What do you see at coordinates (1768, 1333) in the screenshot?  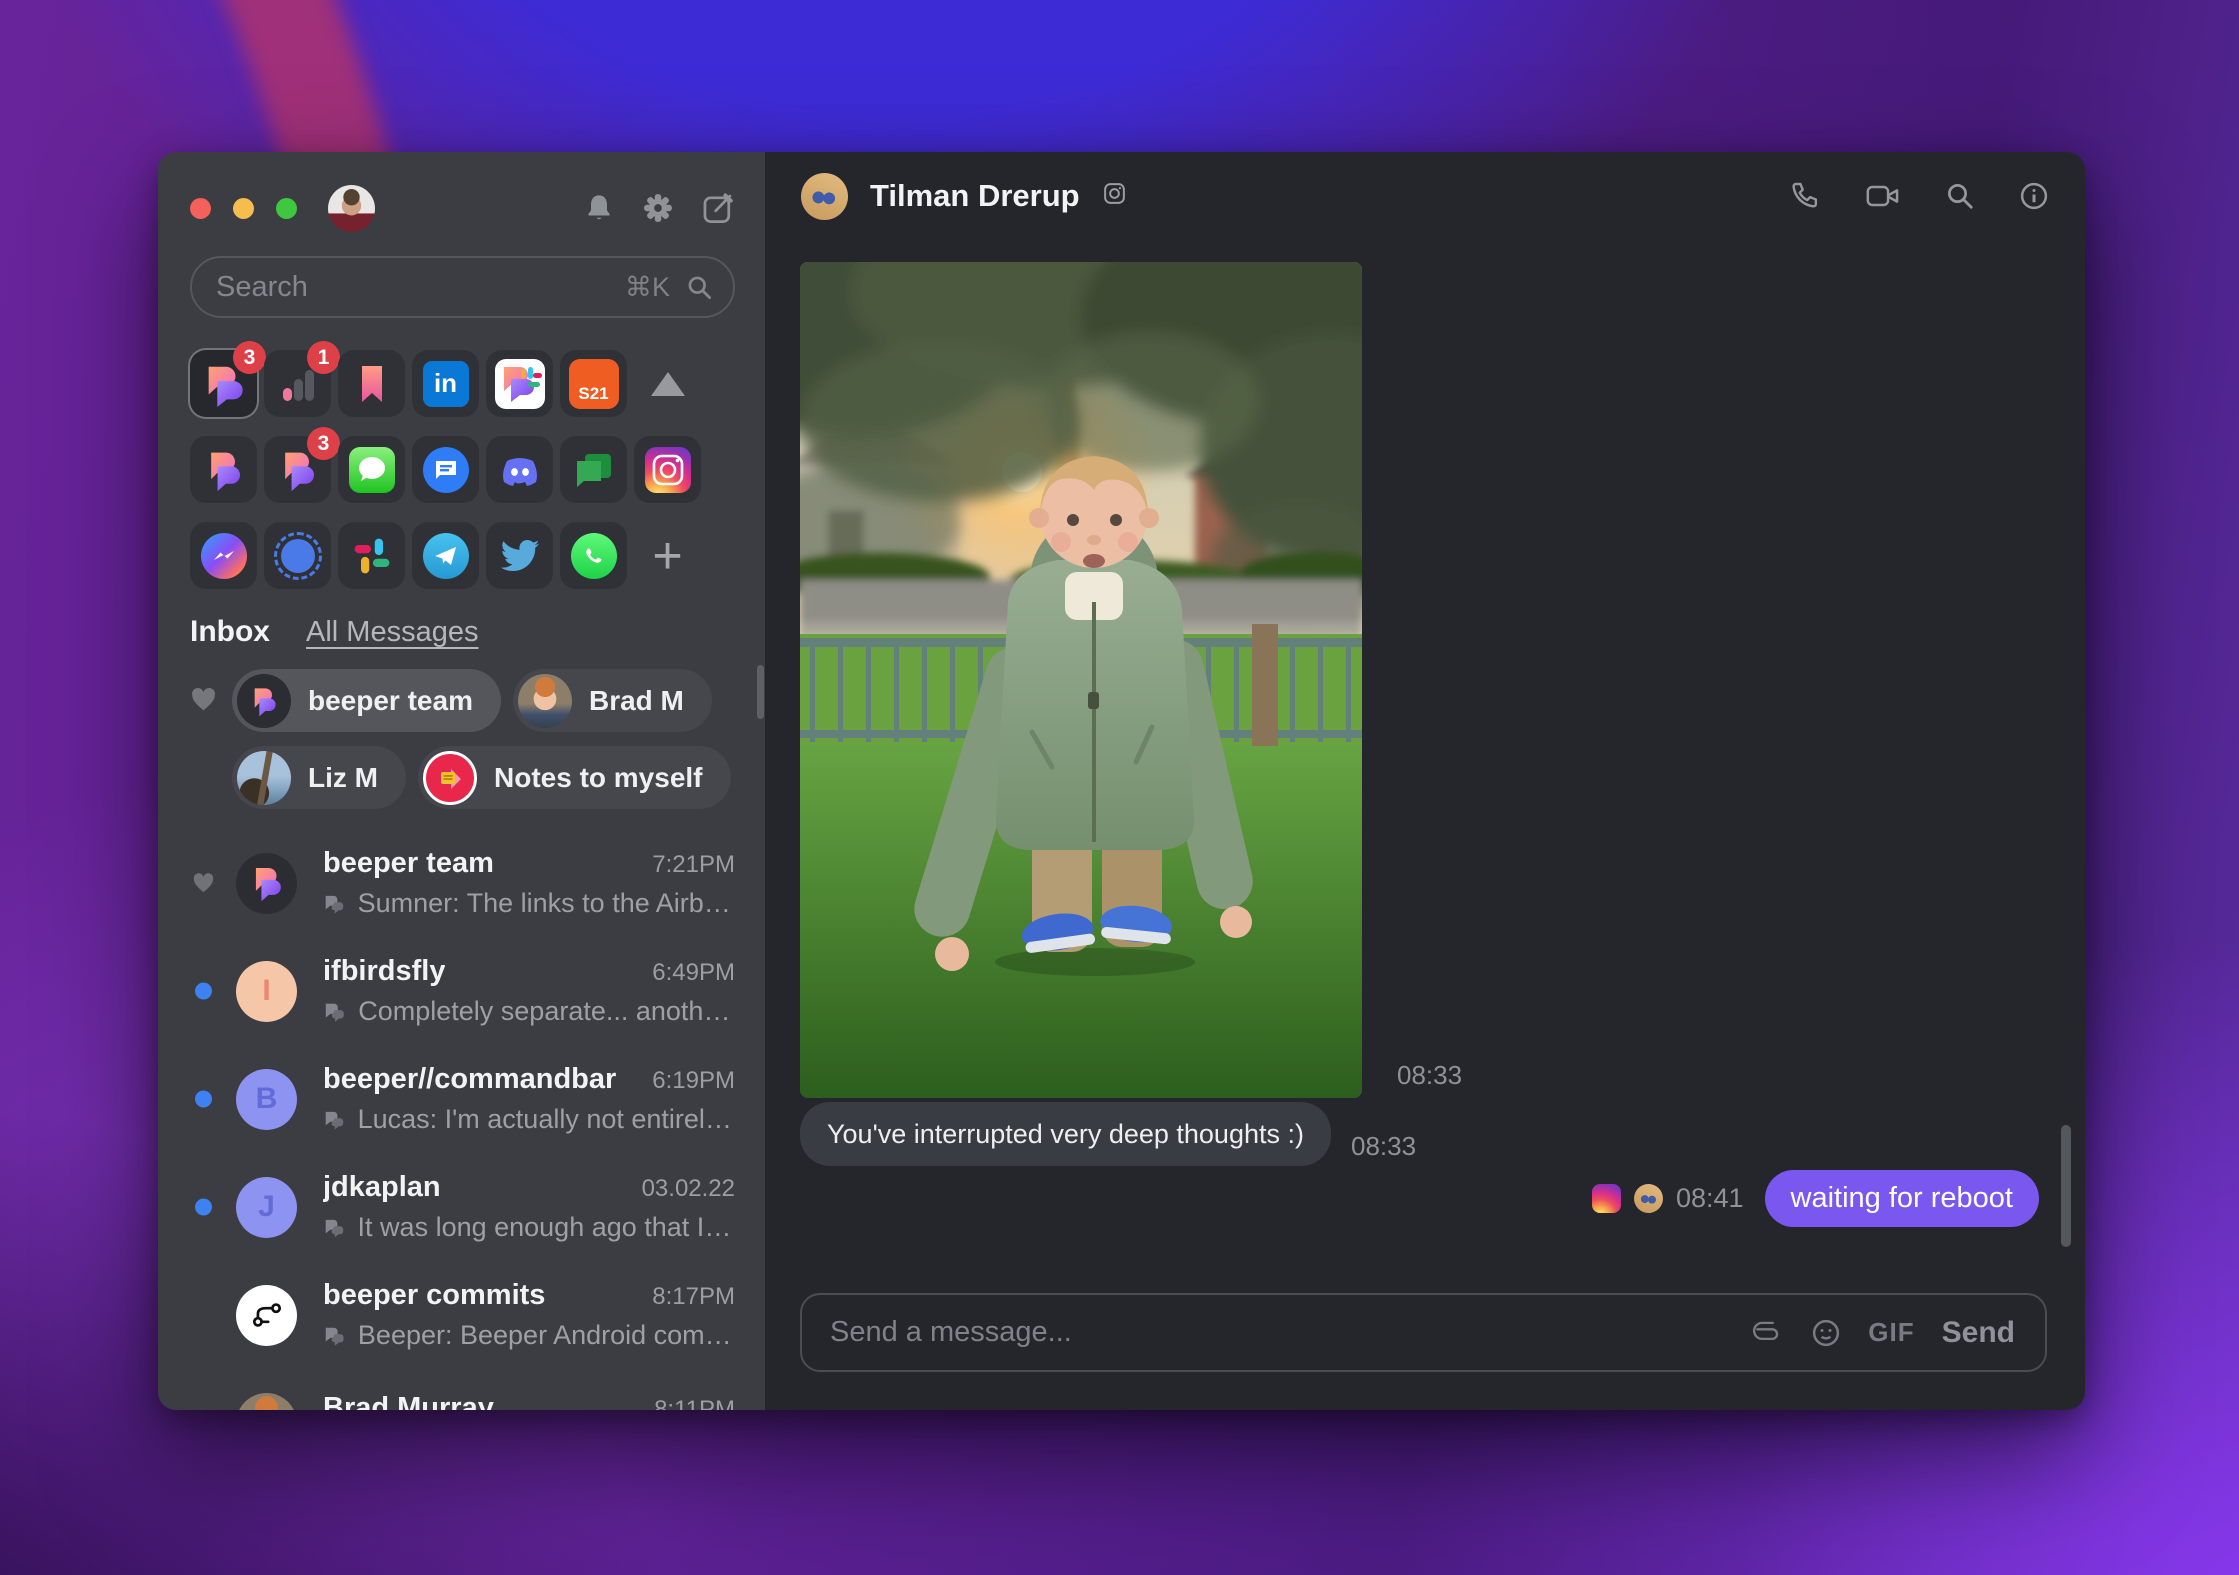 I see `attachment-paperclip-icon` at bounding box center [1768, 1333].